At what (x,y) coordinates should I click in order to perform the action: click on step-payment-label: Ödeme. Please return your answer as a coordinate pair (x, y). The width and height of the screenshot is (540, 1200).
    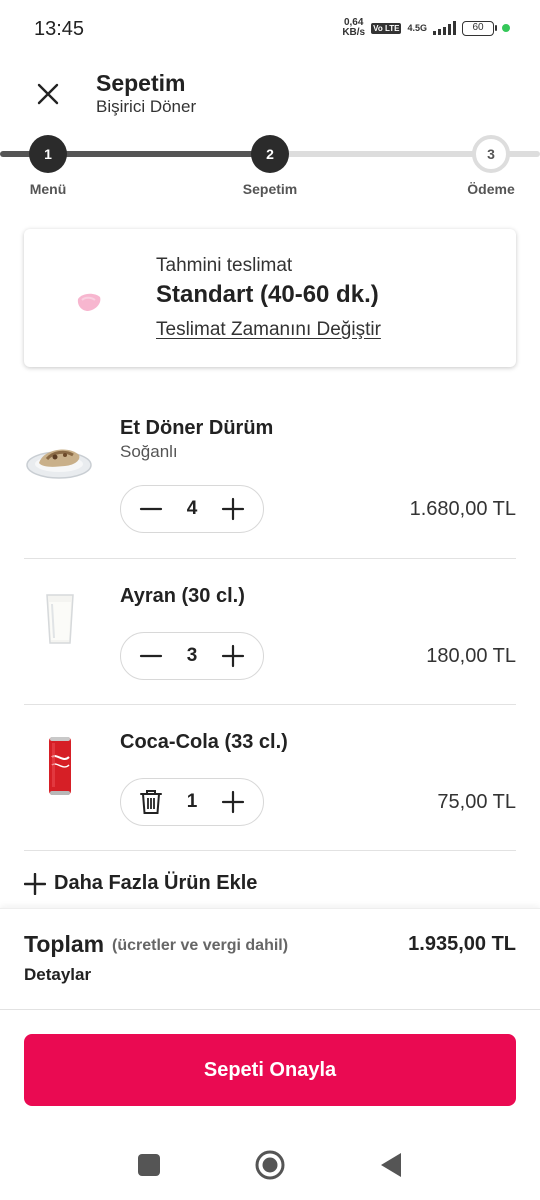
    Looking at the image, I should click on (491, 189).